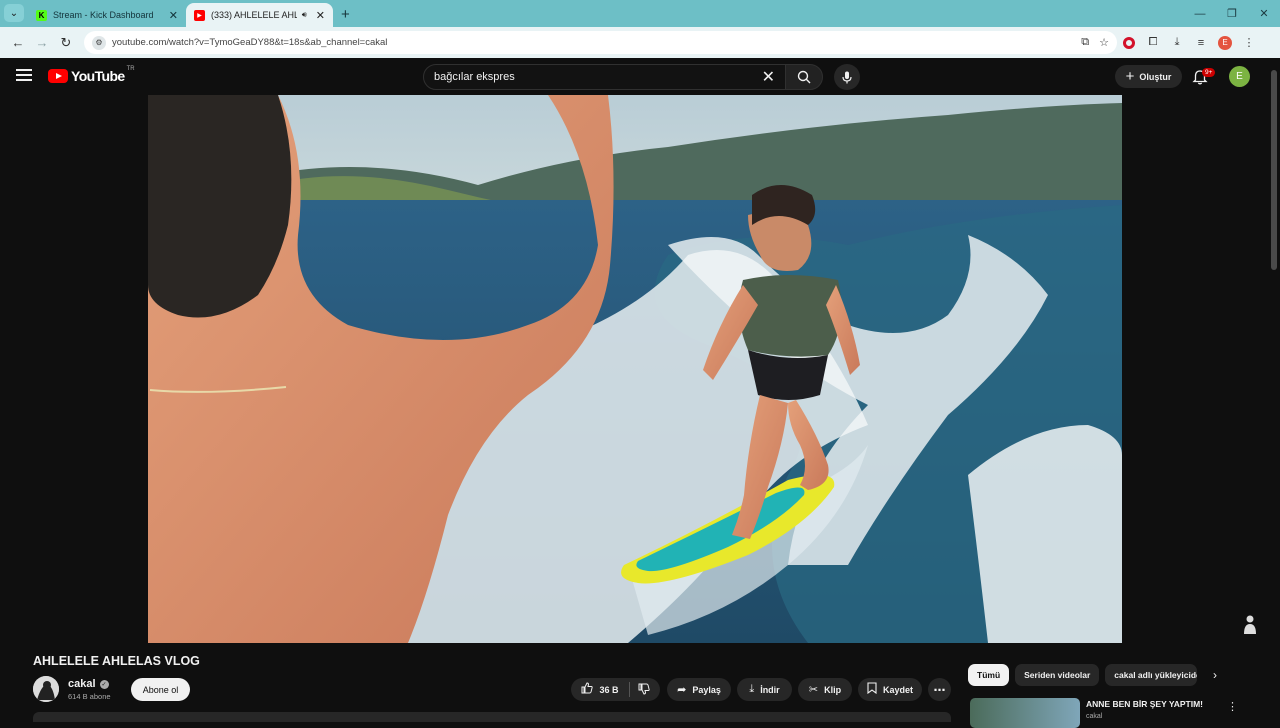 Image resolution: width=1280 pixels, height=728 pixels. What do you see at coordinates (304, 15) in the screenshot?
I see `speaker-icon: 🔊︎` at bounding box center [304, 15].